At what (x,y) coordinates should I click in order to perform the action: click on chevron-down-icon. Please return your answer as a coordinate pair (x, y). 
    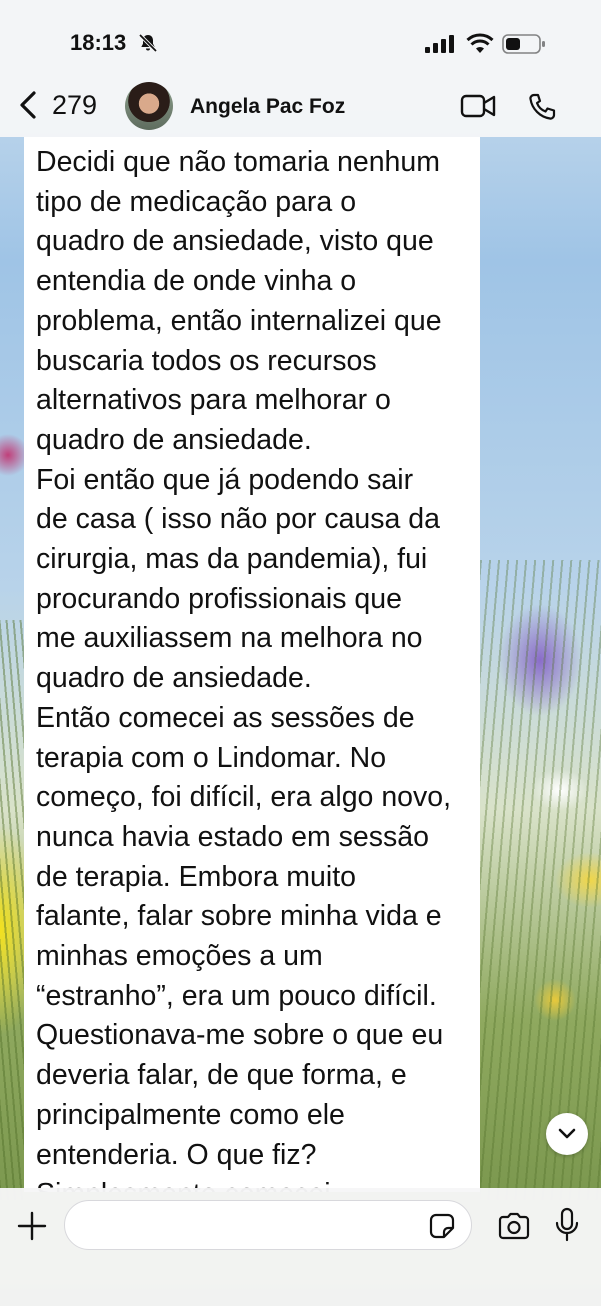
    Looking at the image, I should click on (567, 1133).